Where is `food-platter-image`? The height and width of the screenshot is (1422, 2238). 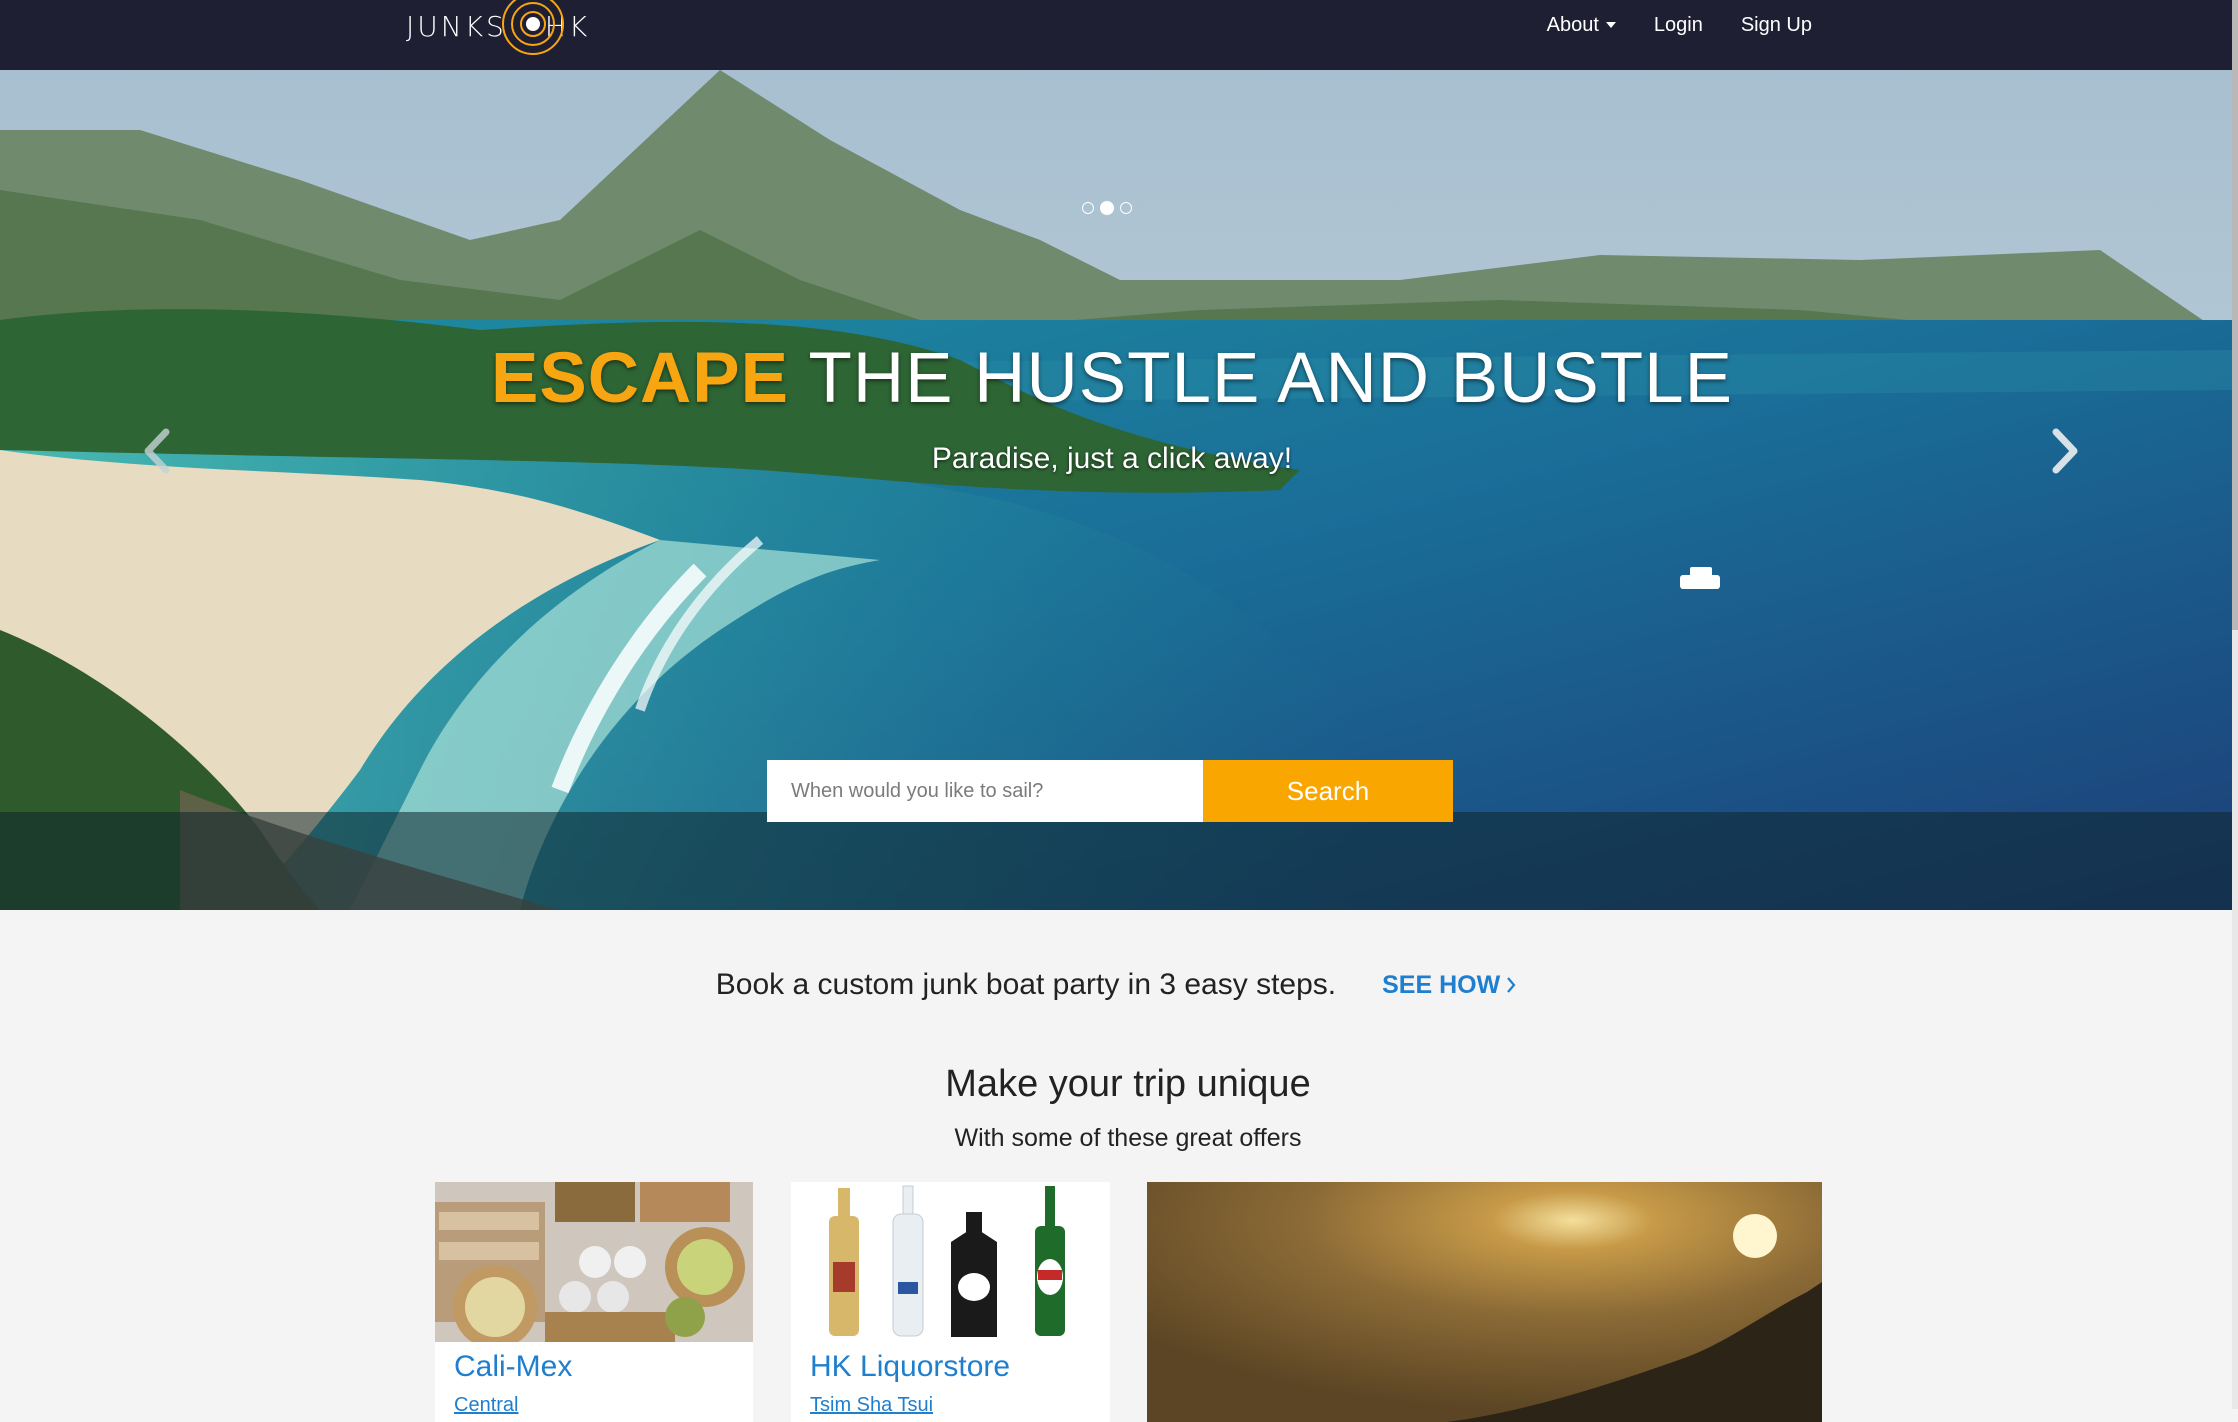
food-platter-image is located at coordinates (594, 1262).